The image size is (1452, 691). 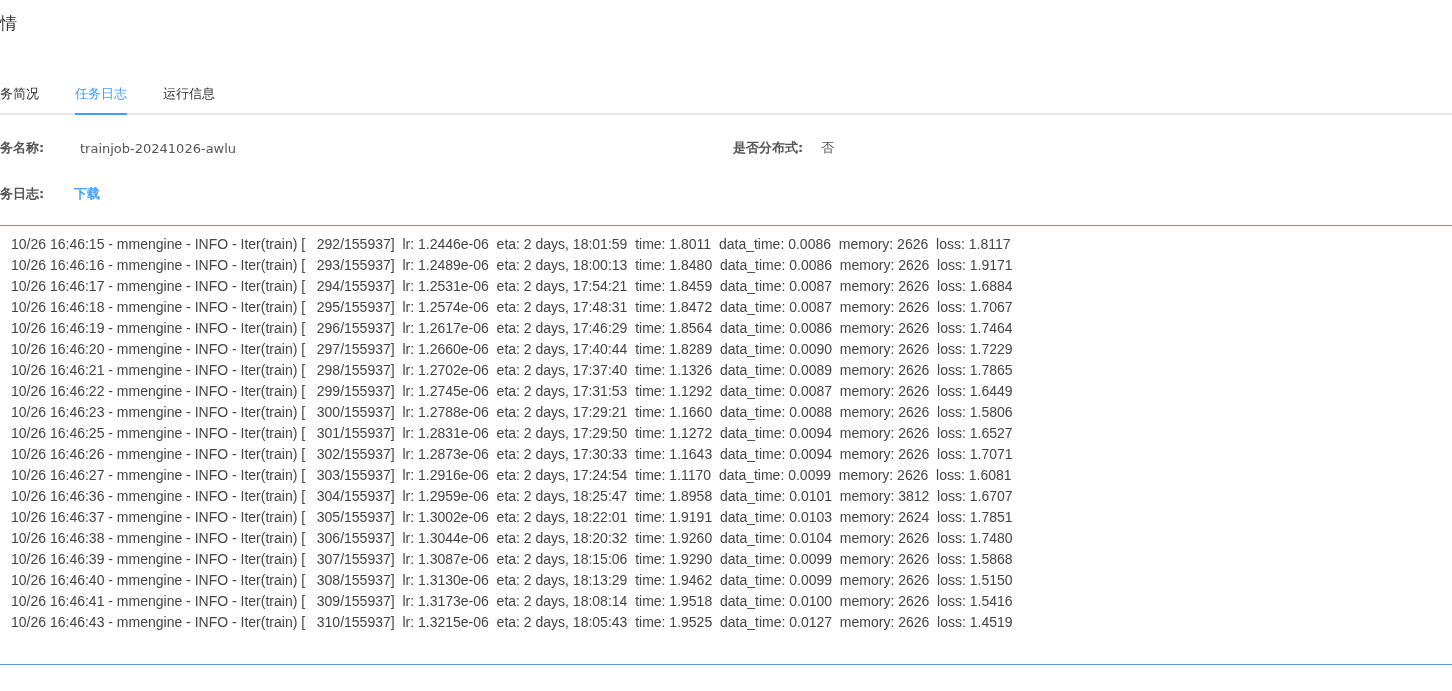 I want to click on log-line: 10/26 16:46:23 - mmengine - INFO - Iter(train) [ 300/155937] lr: 1.2788e-06 eta: 2 days, 17:29:21 time: 1.1660 data_time: 0.0088 memory: 2626 loss: 1.5806, so click(x=512, y=412).